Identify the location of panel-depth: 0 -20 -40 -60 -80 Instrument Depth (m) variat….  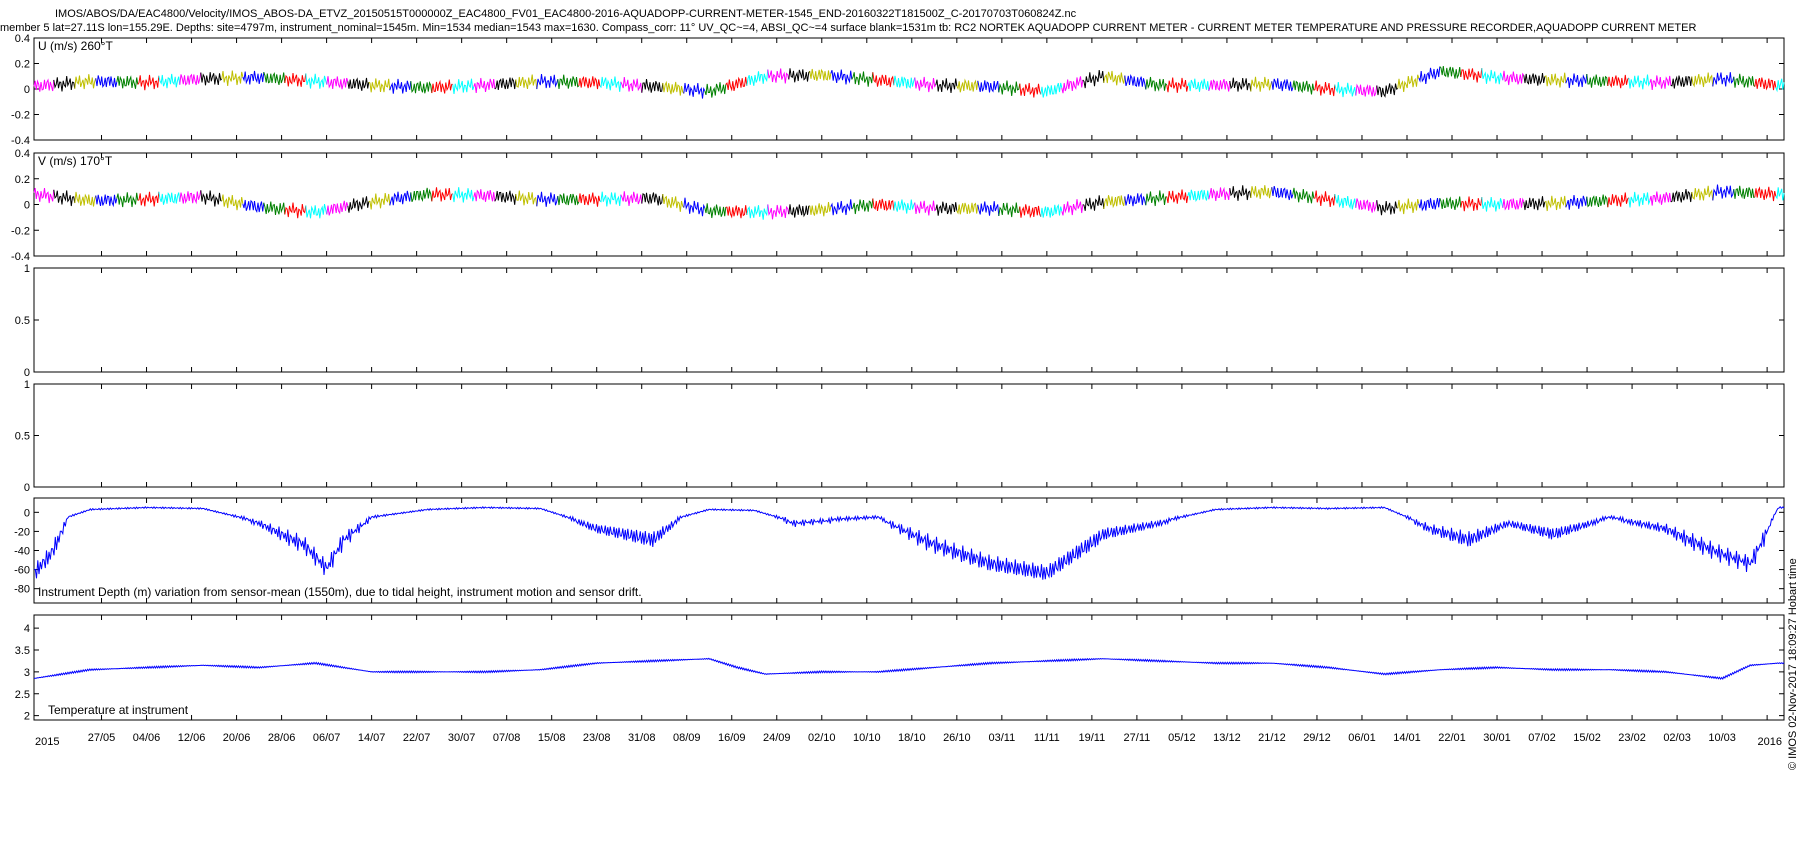
(899, 550).